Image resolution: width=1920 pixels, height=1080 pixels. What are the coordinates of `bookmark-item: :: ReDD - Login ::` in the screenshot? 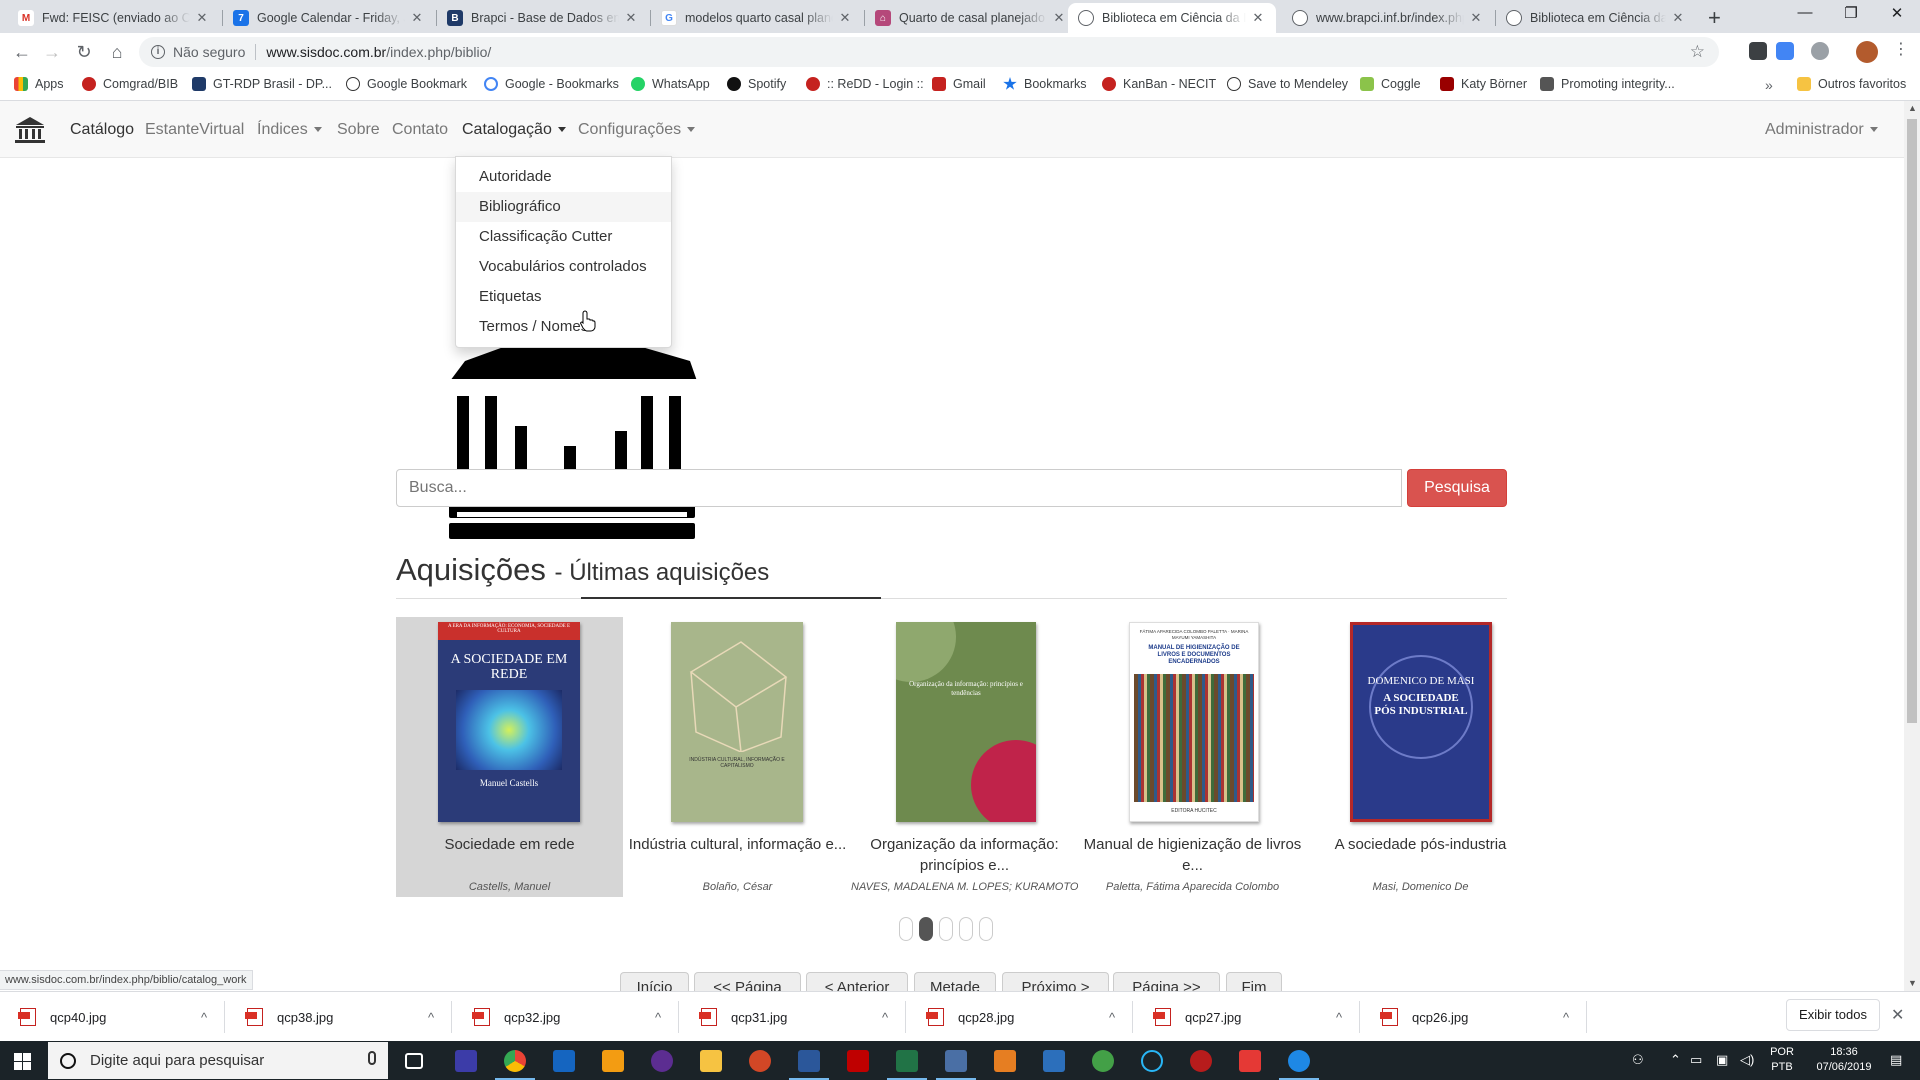 It's located at (865, 84).